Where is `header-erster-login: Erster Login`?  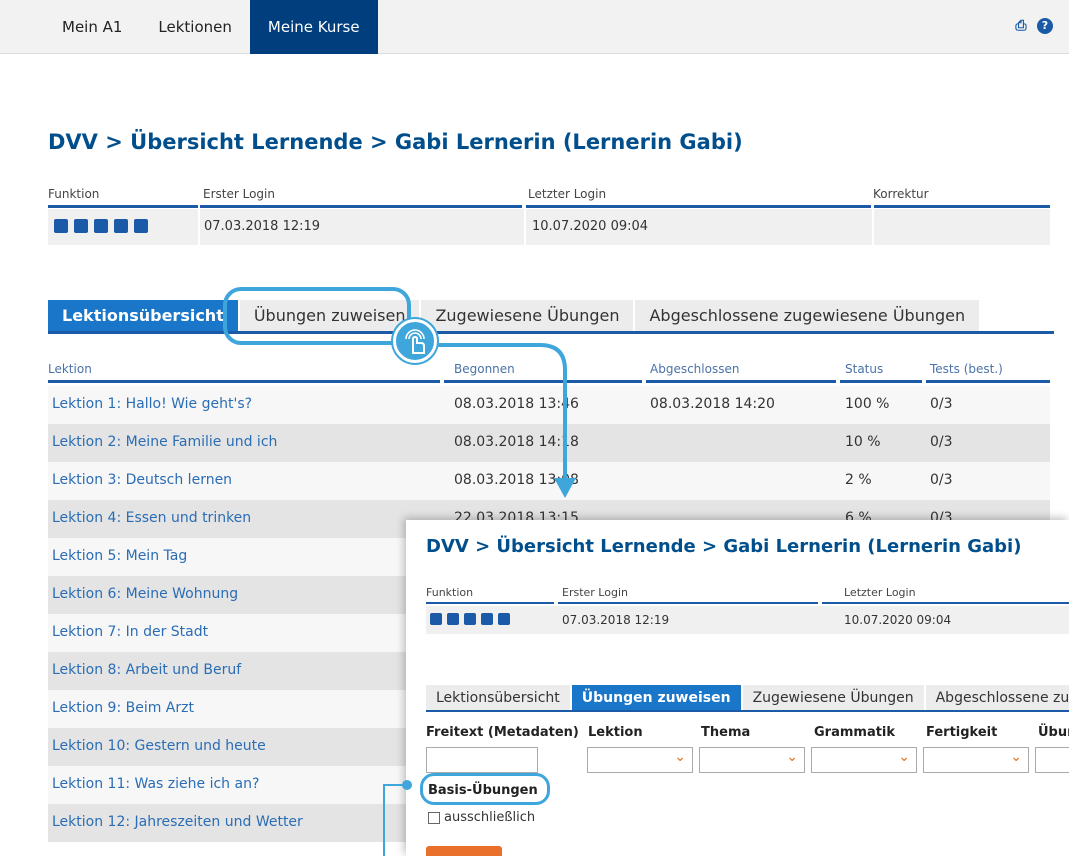
header-erster-login: Erster Login is located at coordinates (239, 194).